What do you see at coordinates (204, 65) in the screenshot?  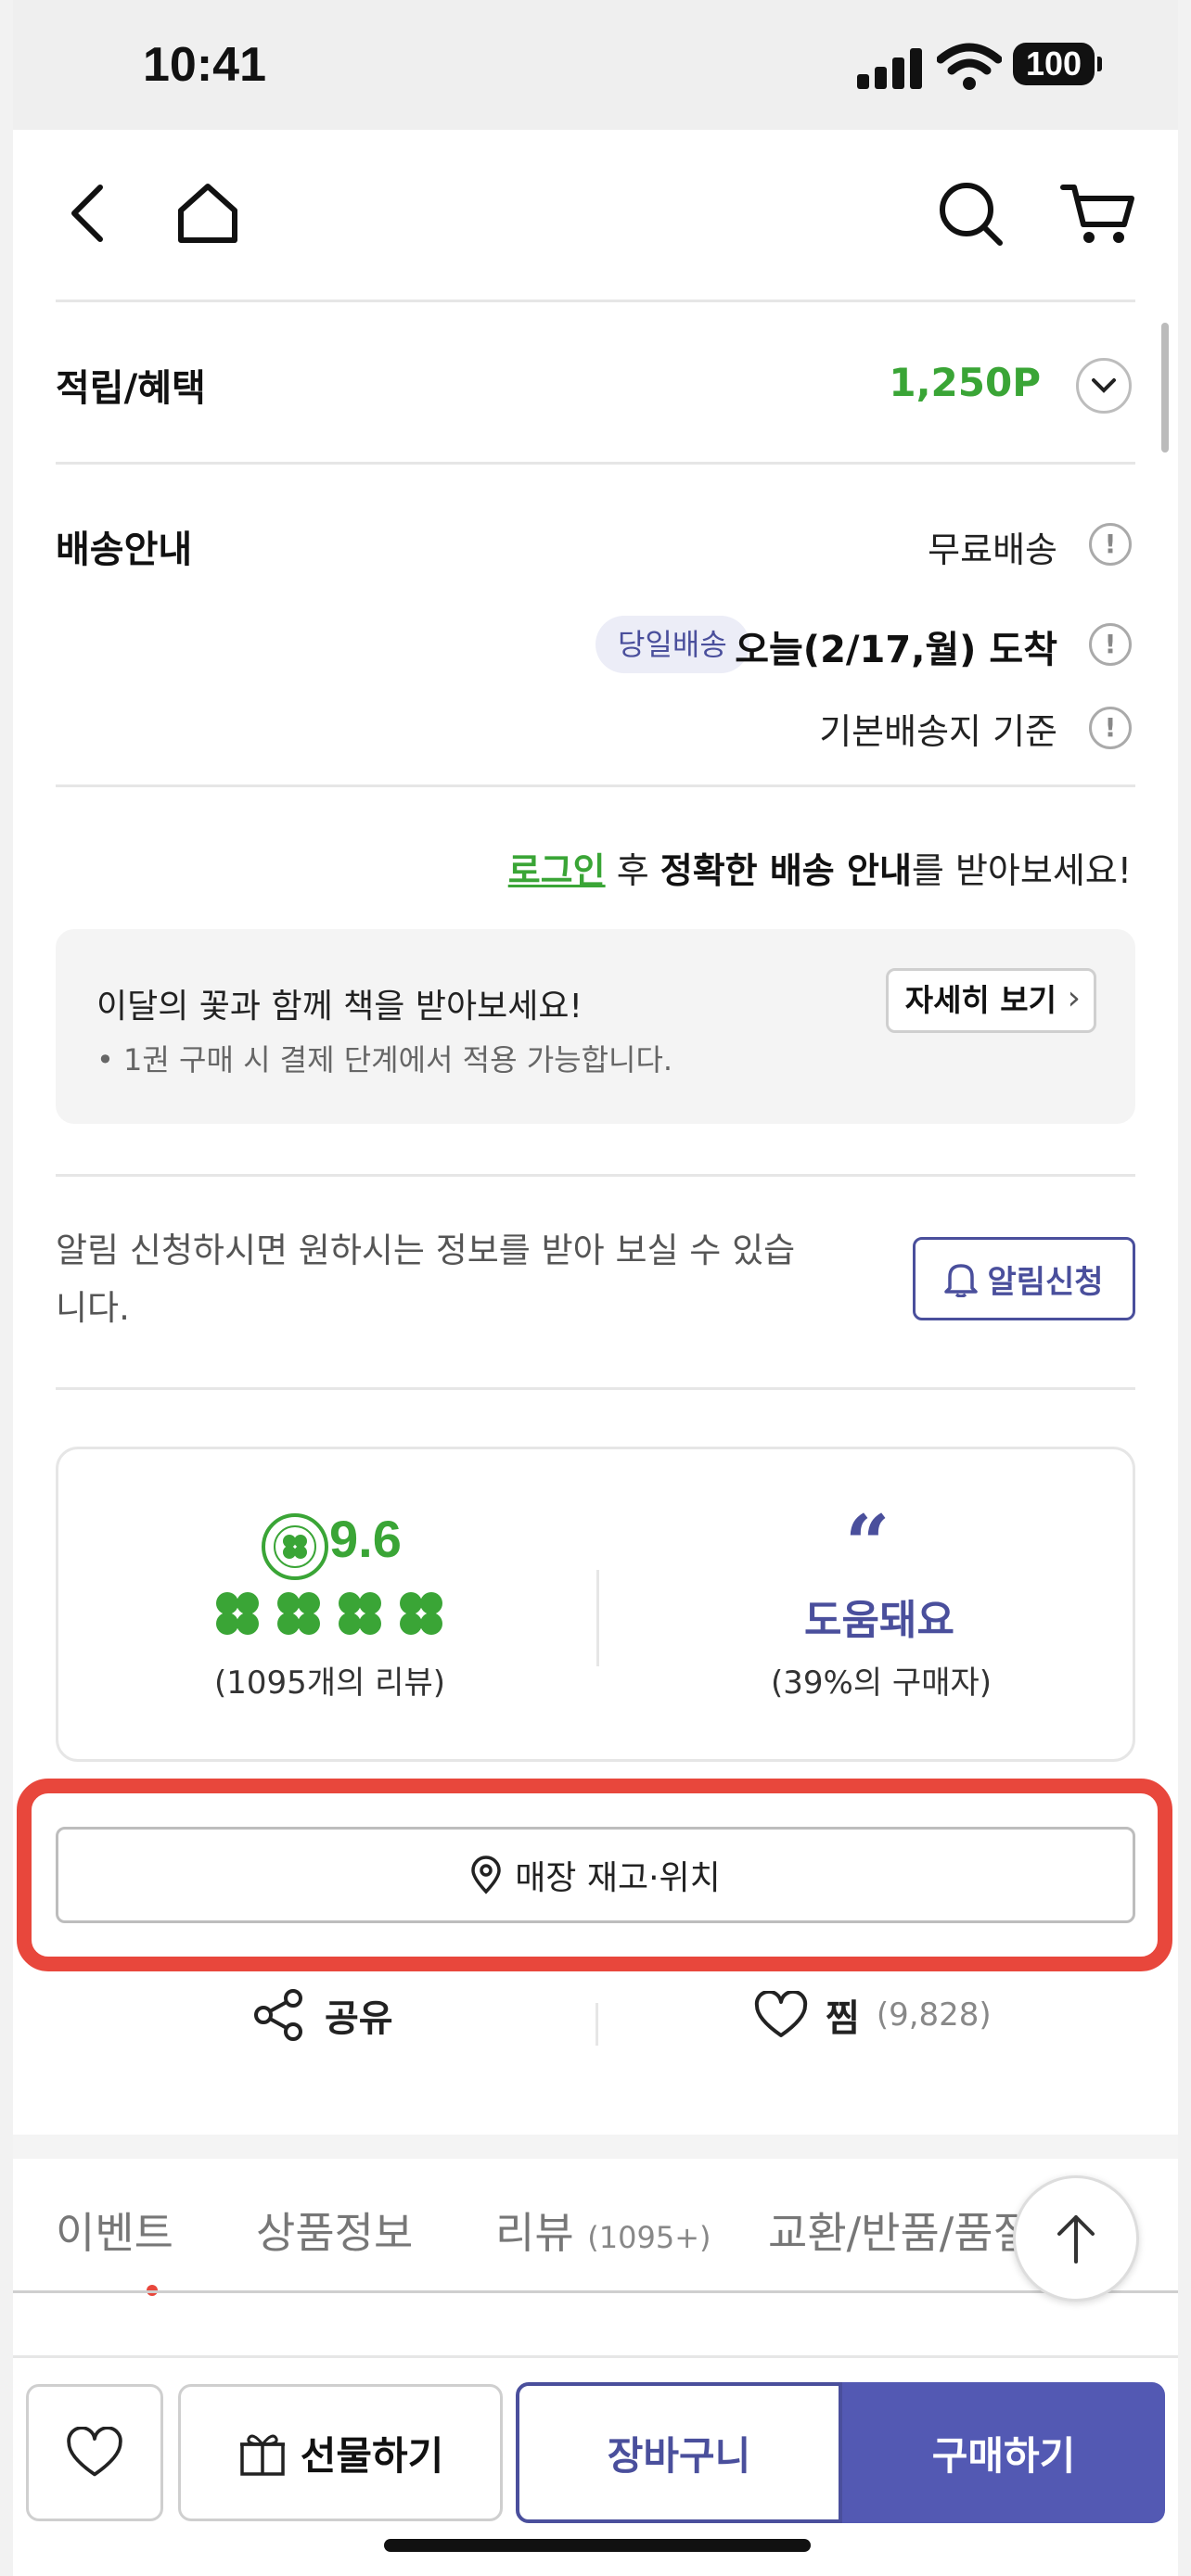 I see `status-time: 10:41` at bounding box center [204, 65].